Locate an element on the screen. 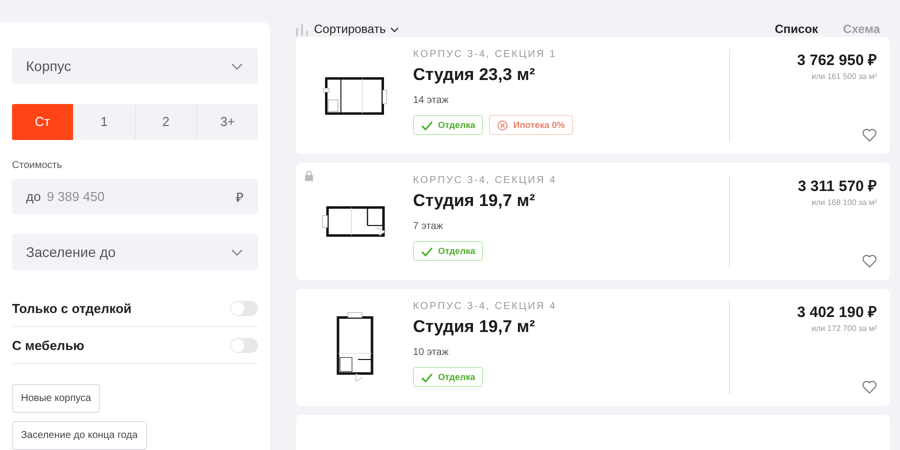 The image size is (900, 450). building-label: КОРПУС 3-4, СЕКЦИЯ 1 is located at coordinates (485, 54).